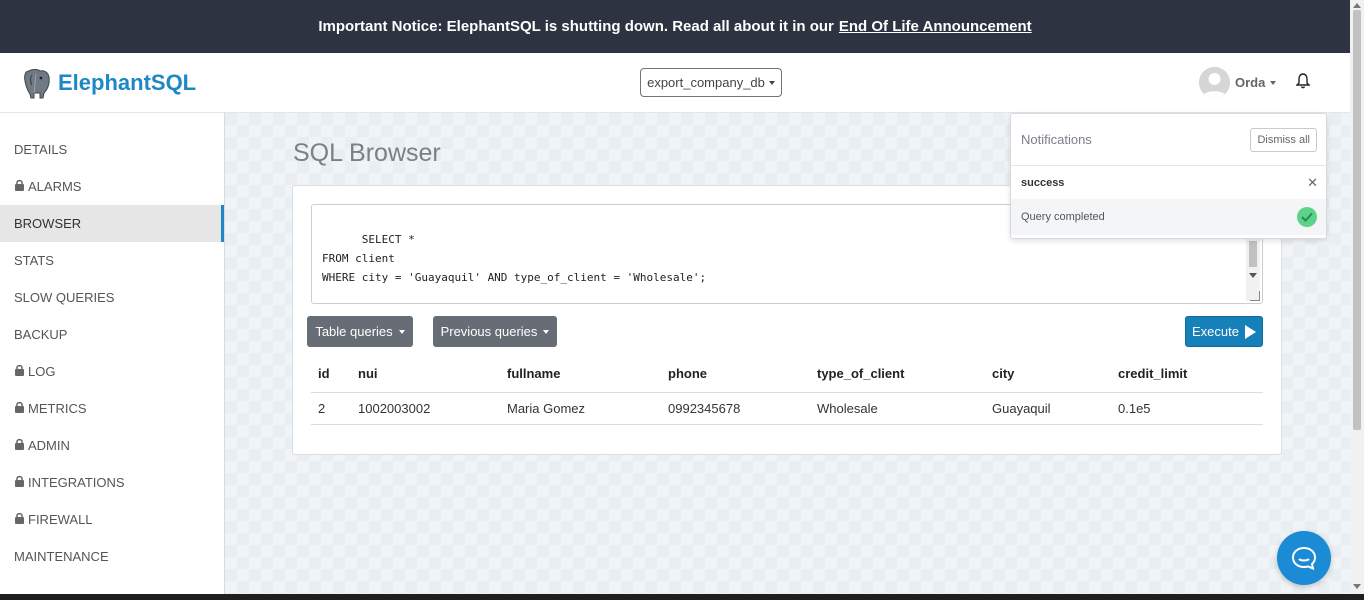 This screenshot has width=1364, height=600. I want to click on sidebar-item-slow-queries: SLOW QUERIES, so click(112, 297).